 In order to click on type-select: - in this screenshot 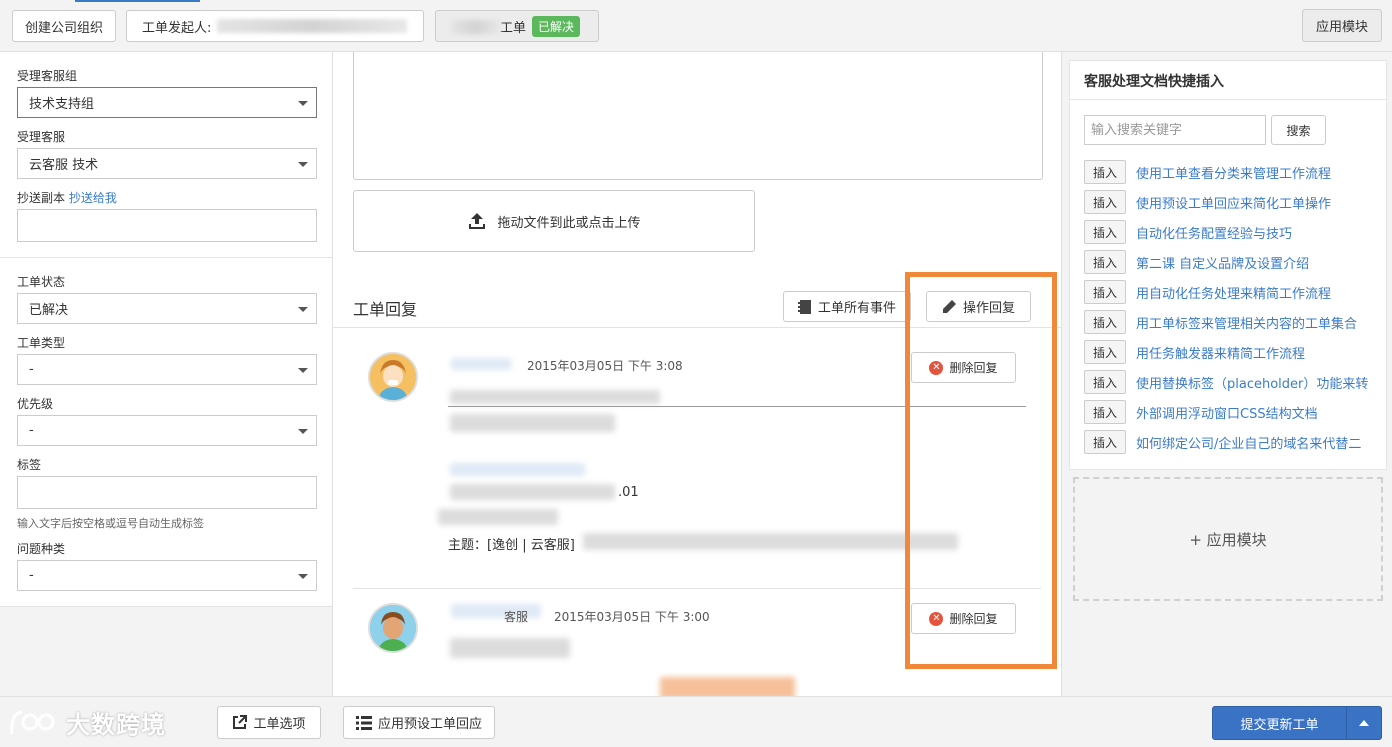, I will do `click(167, 369)`.